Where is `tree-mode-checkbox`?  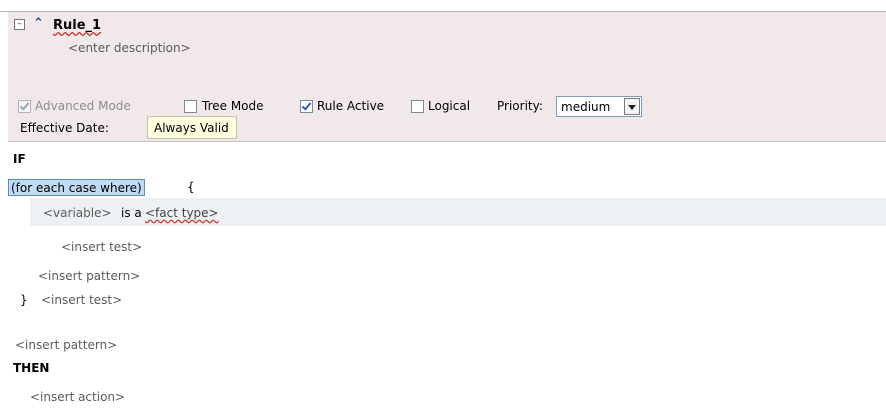
tree-mode-checkbox is located at coordinates (190, 106).